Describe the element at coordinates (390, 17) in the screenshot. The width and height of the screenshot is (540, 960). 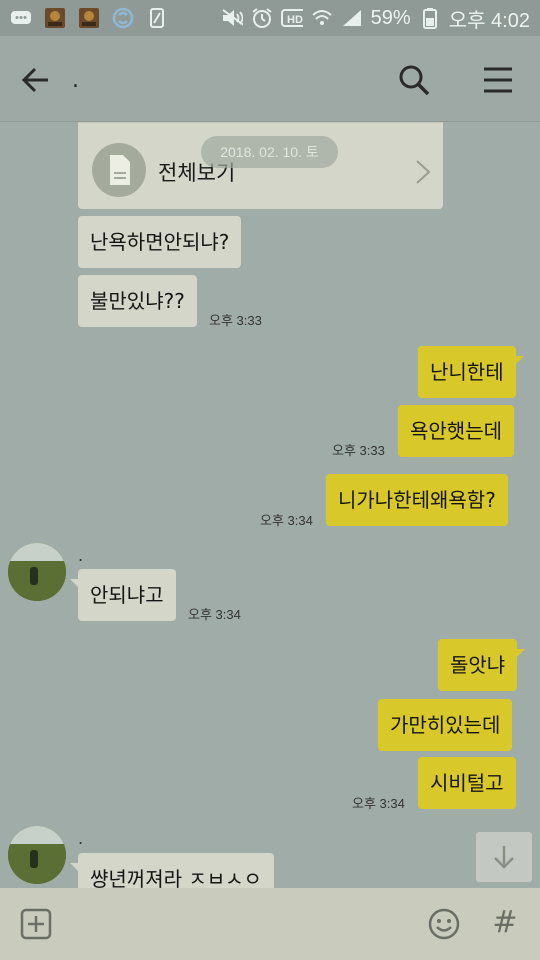
I see `battery-percent: 59%` at that location.